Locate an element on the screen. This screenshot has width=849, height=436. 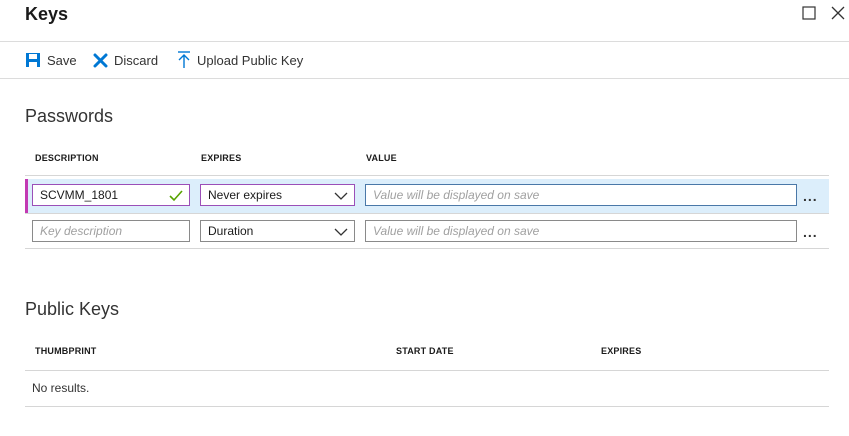
col-description: DESCRIPTION is located at coordinates (67, 158).